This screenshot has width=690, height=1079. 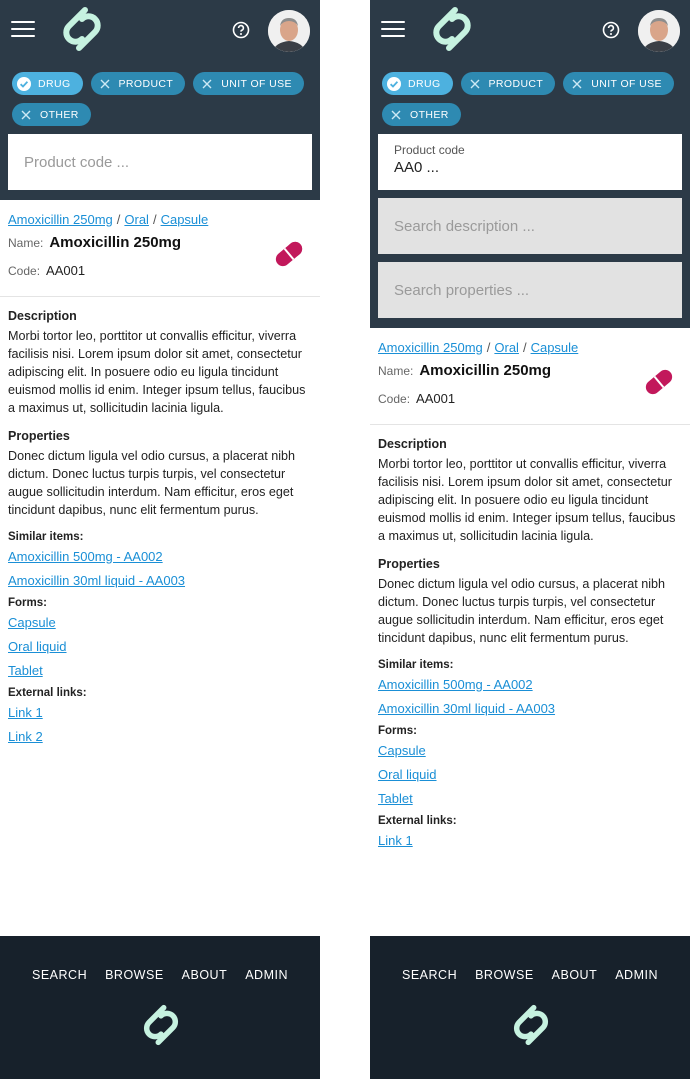 I want to click on external-links-list: Link 1, so click(x=530, y=841).